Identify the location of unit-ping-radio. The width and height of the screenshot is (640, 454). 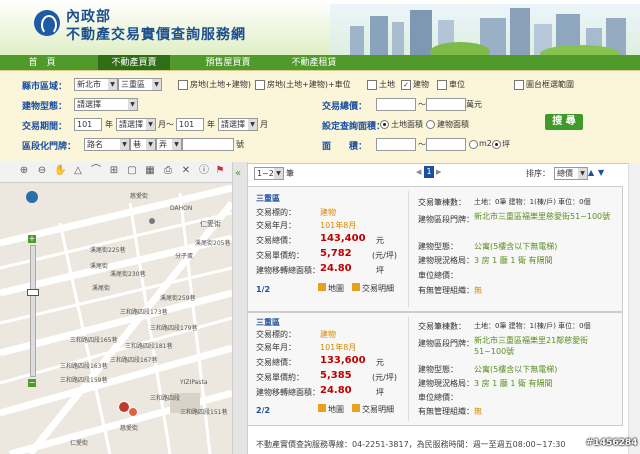
(496, 144).